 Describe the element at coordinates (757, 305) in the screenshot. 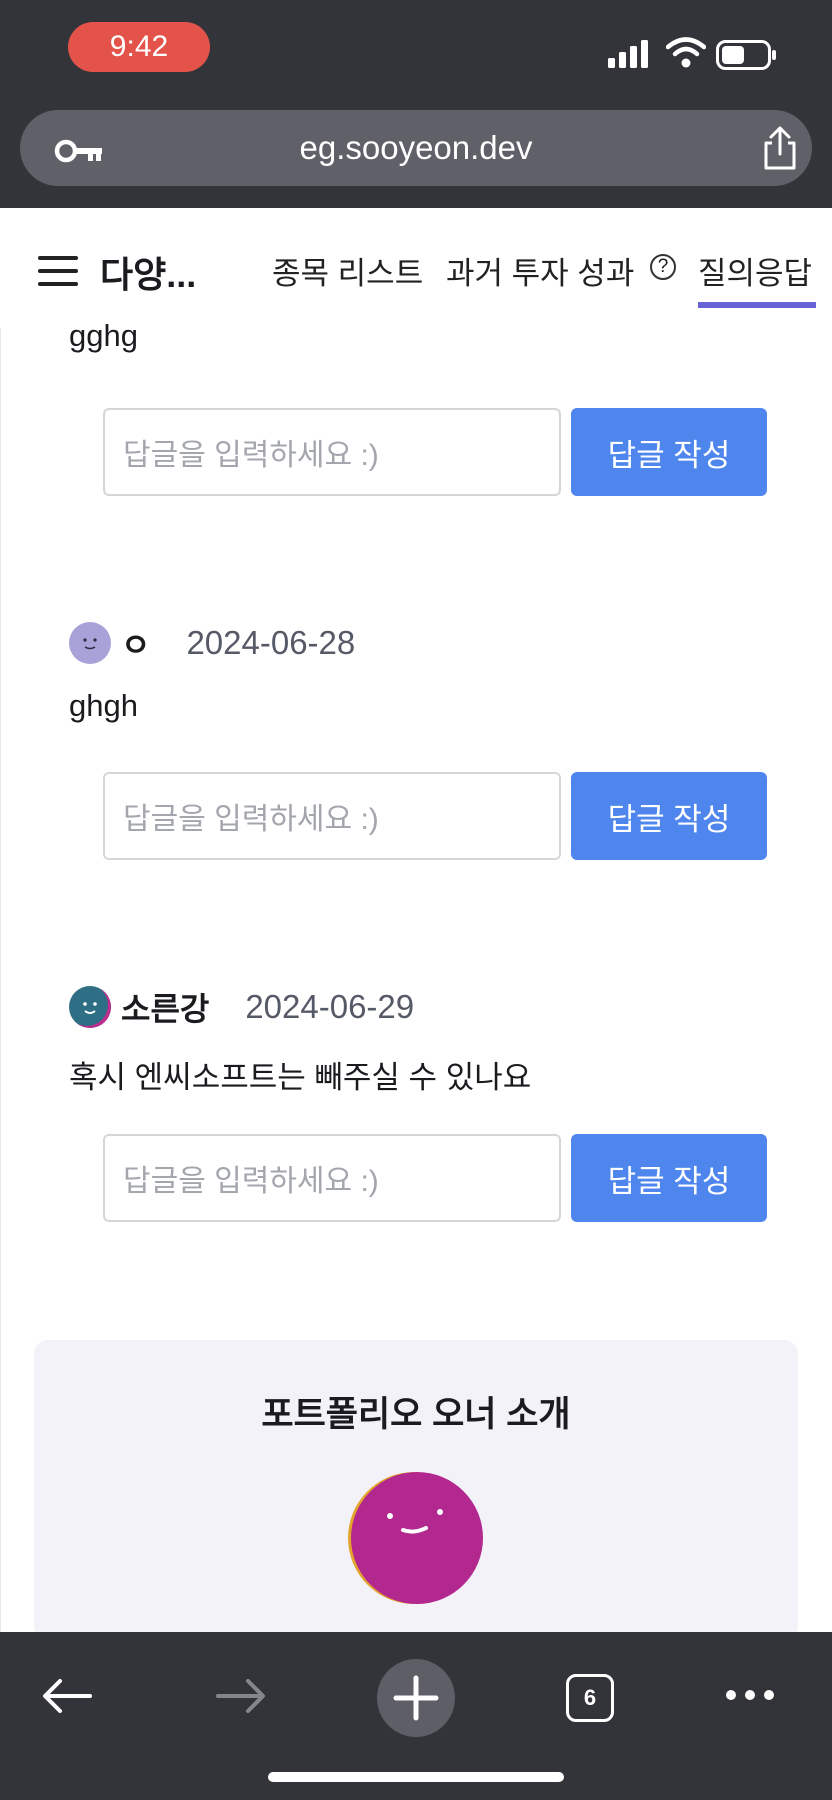

I see `active-tab-indicator` at that location.